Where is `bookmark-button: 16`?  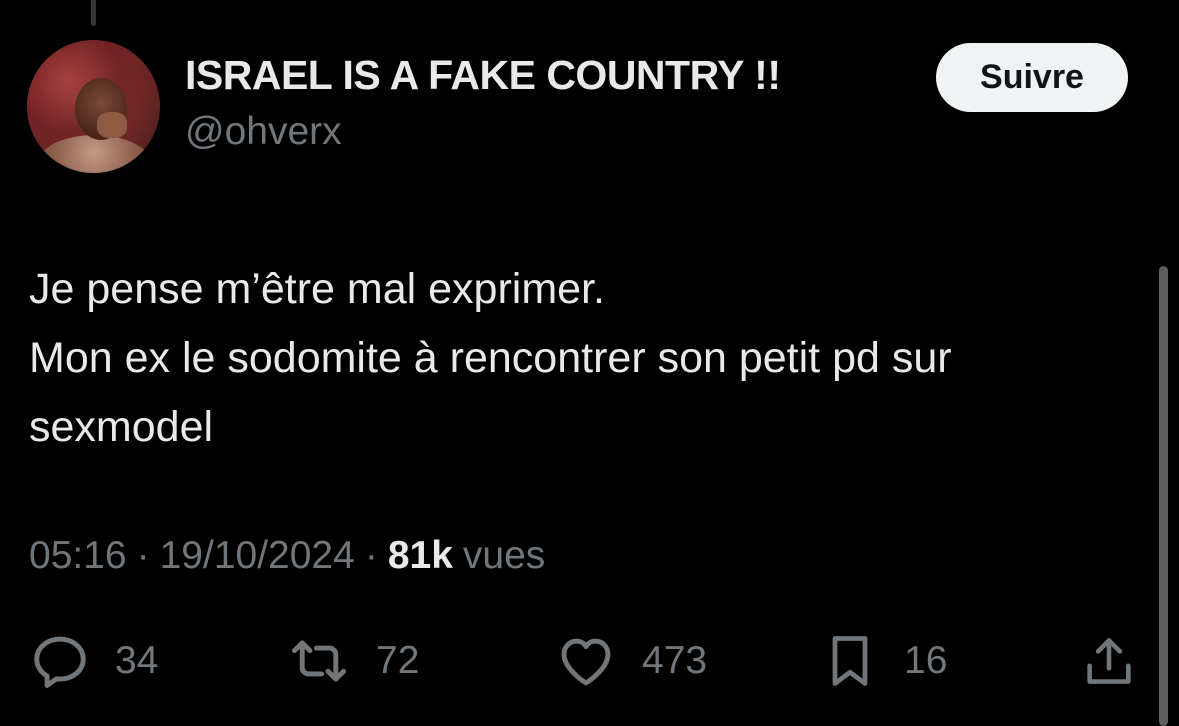
bookmark-button: 16 is located at coordinates (883, 661).